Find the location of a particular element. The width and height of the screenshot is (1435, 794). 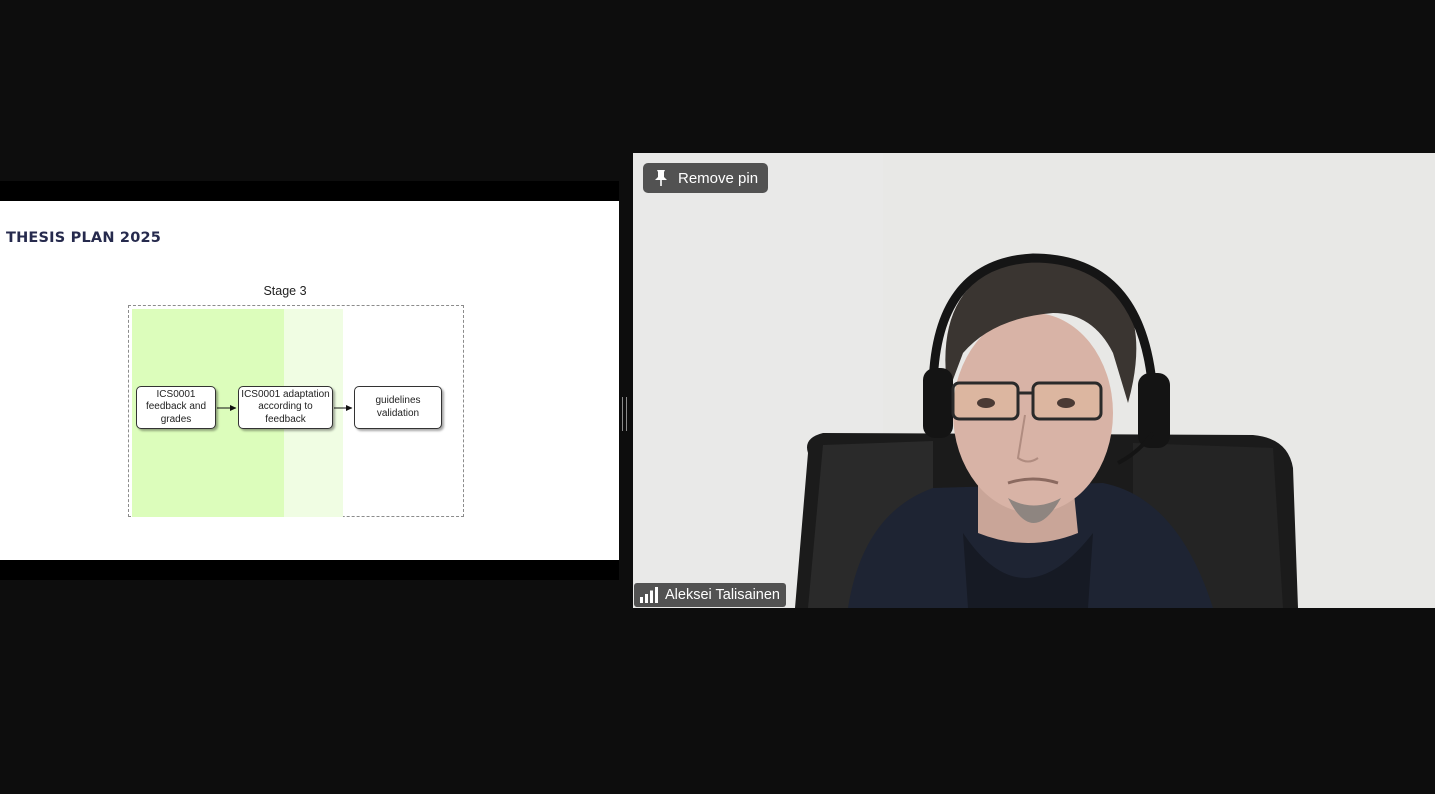

remove-pin-button: Remove pin is located at coordinates (706, 178).